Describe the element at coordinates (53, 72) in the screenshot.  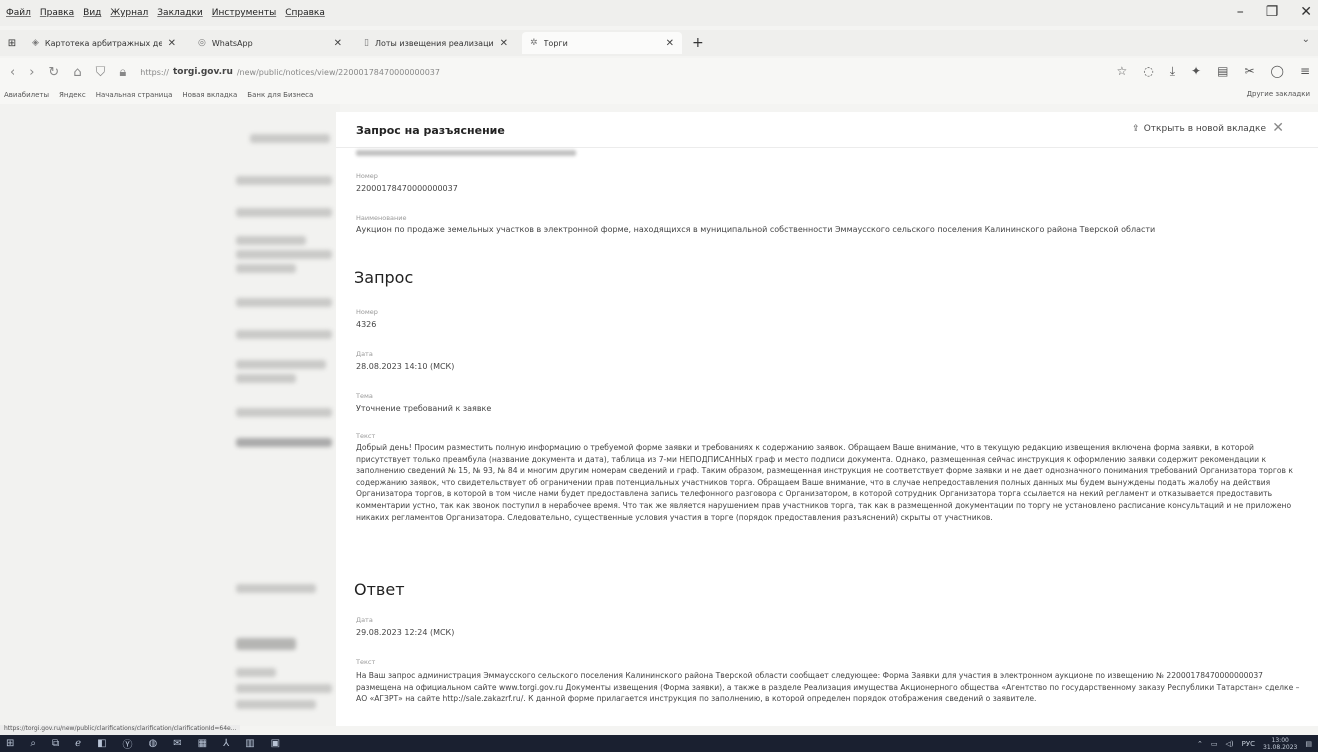
I see `reload-icon: ↻` at that location.